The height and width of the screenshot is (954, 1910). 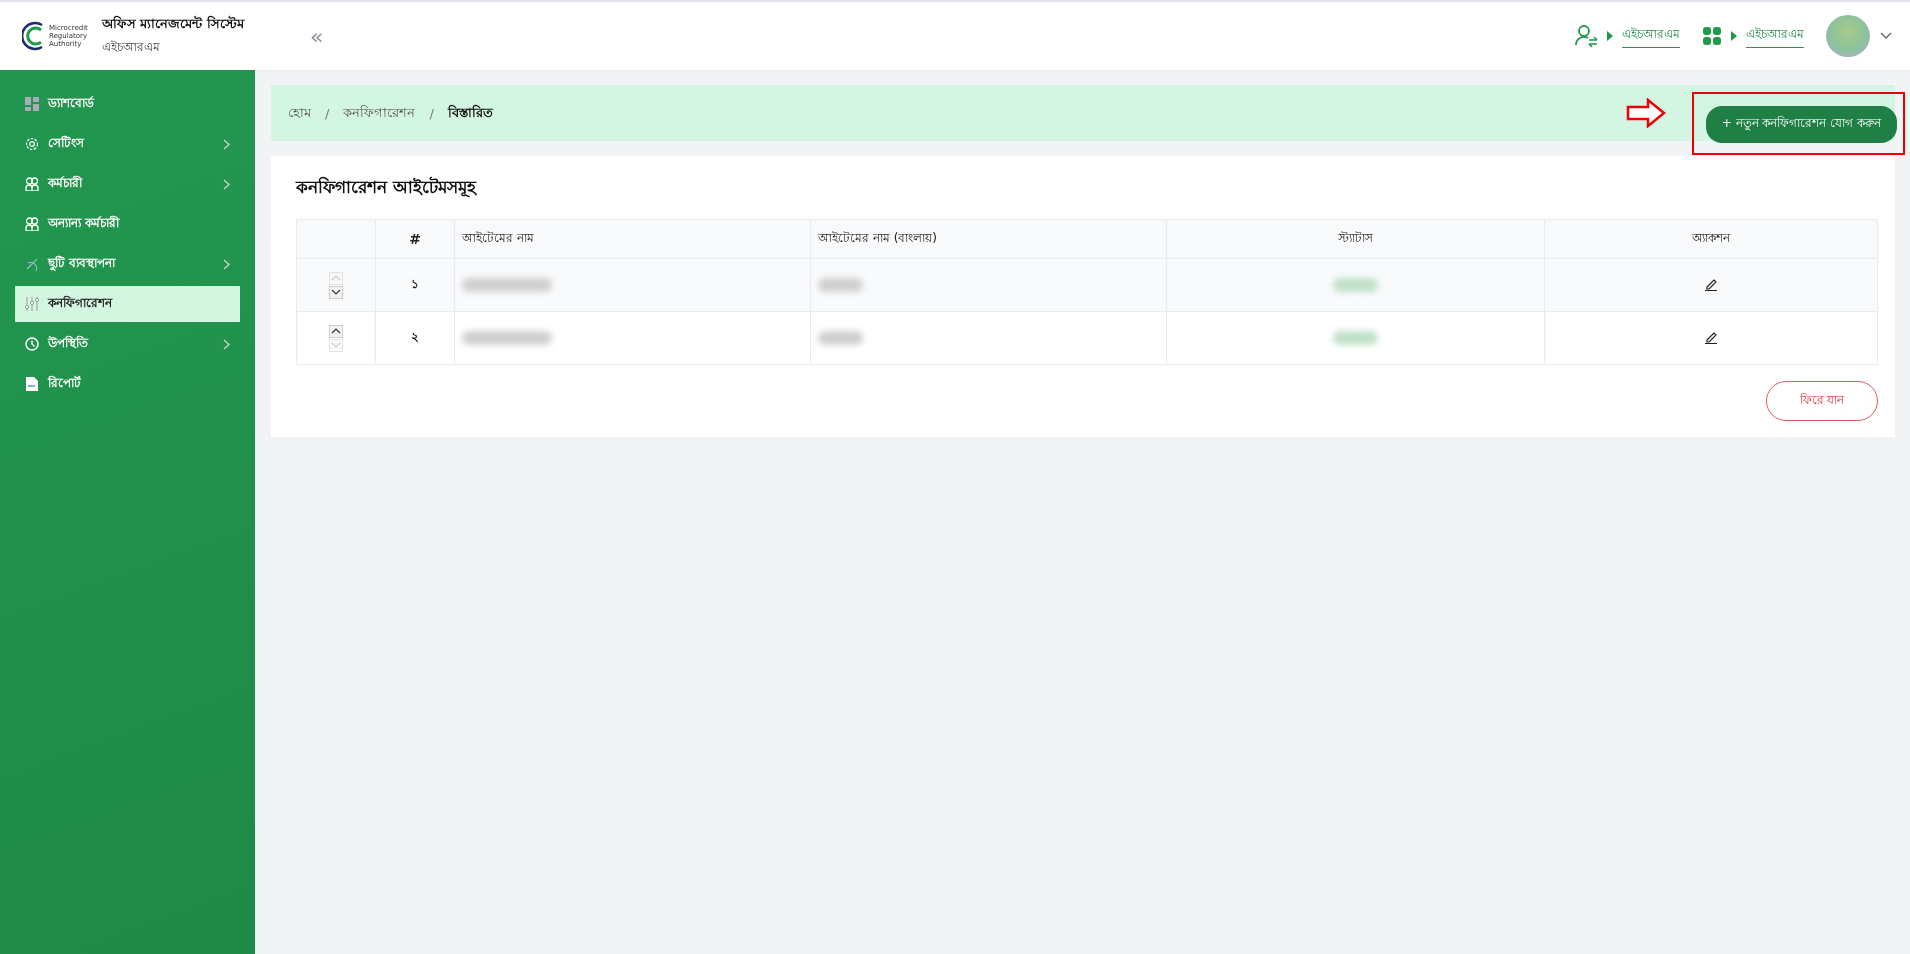 I want to click on clock-icon, so click(x=32, y=344).